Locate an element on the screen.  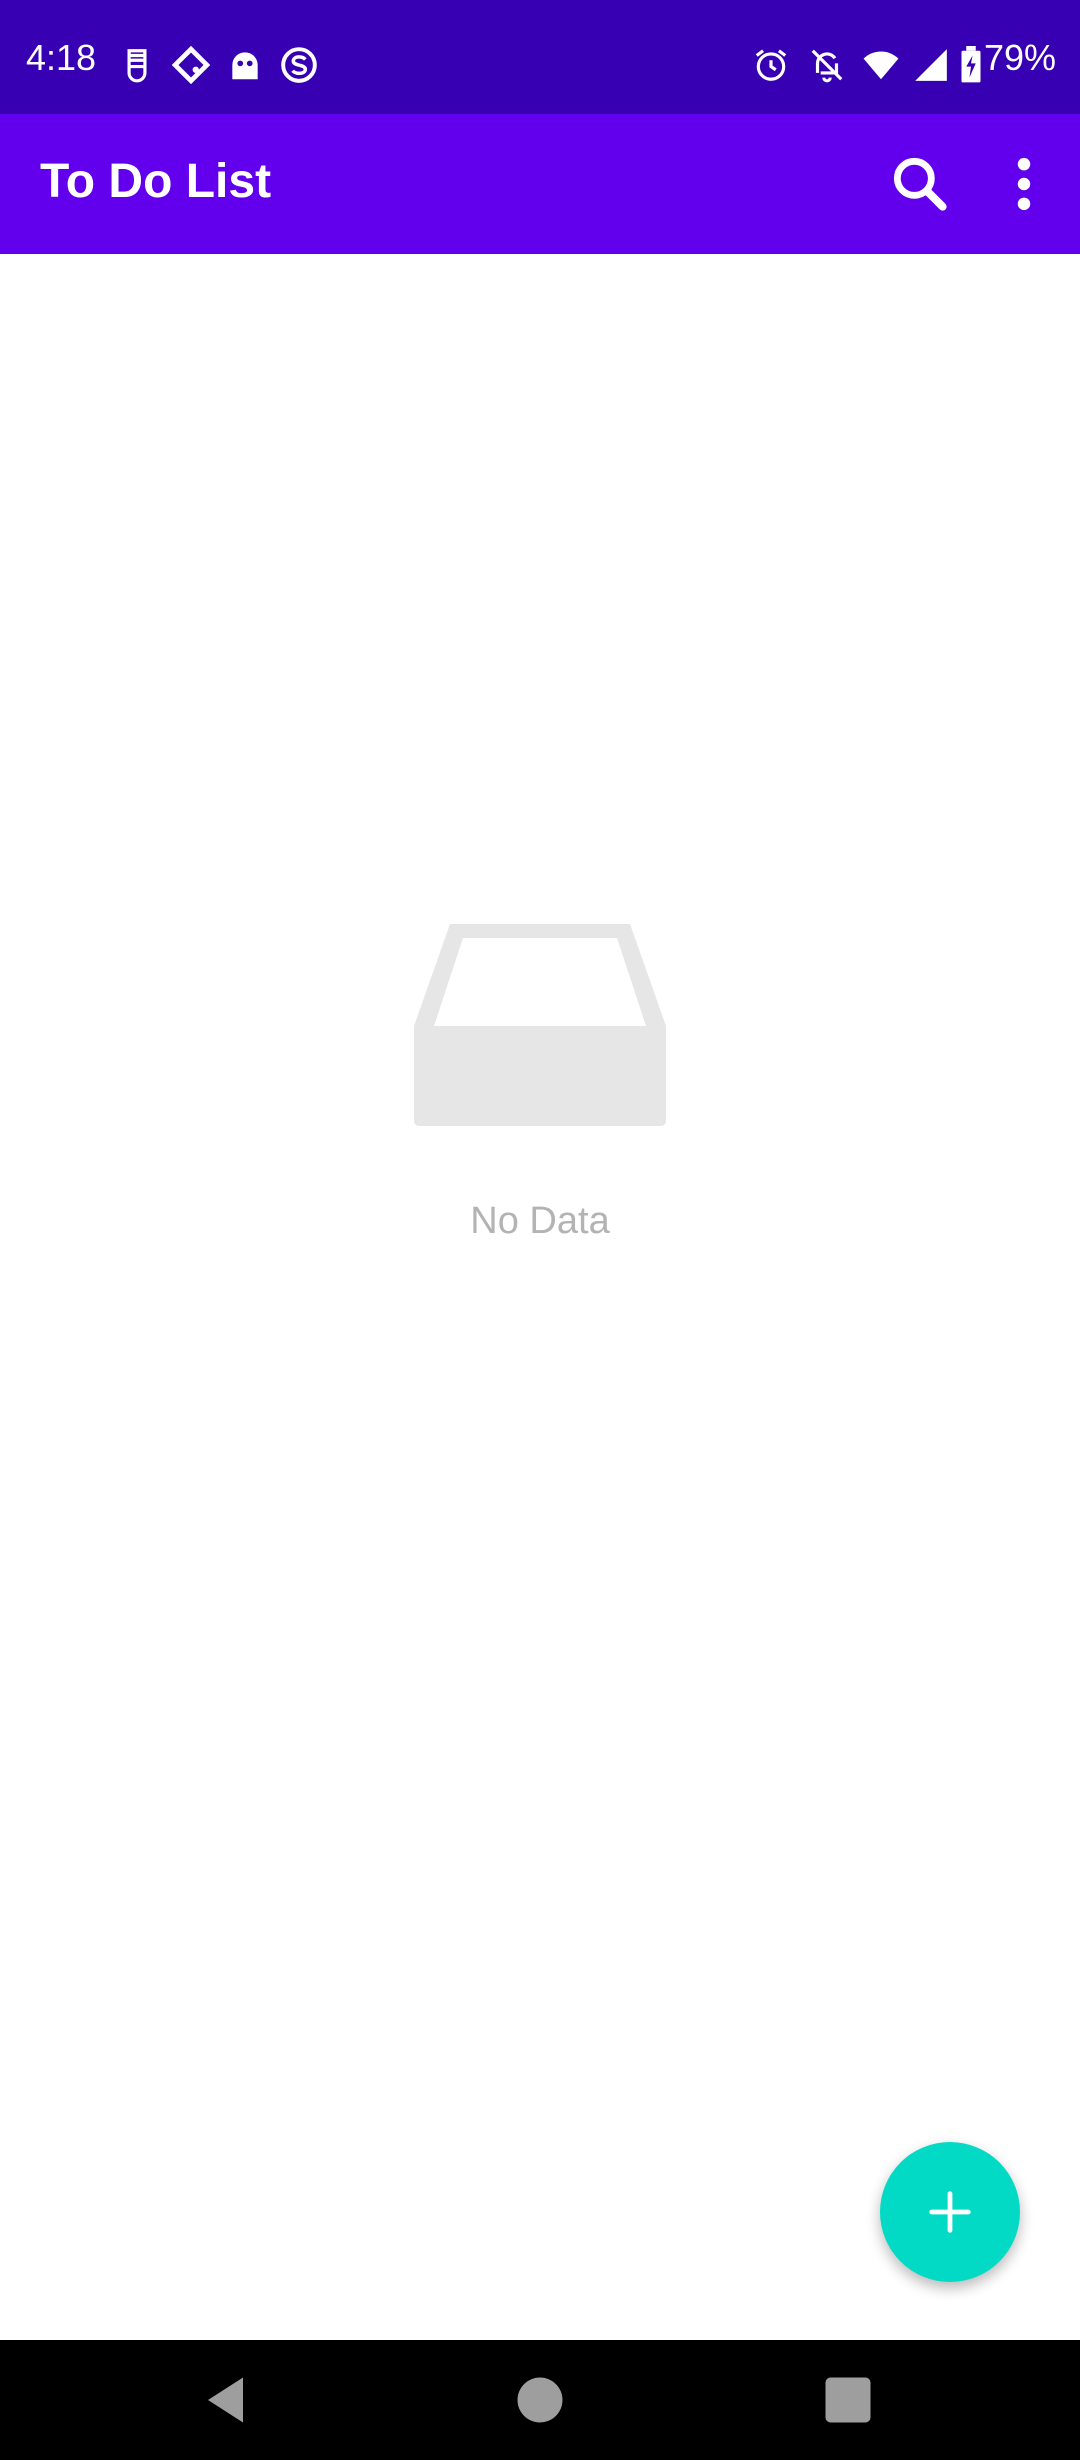
battery-charging-icon is located at coordinates (971, 64).